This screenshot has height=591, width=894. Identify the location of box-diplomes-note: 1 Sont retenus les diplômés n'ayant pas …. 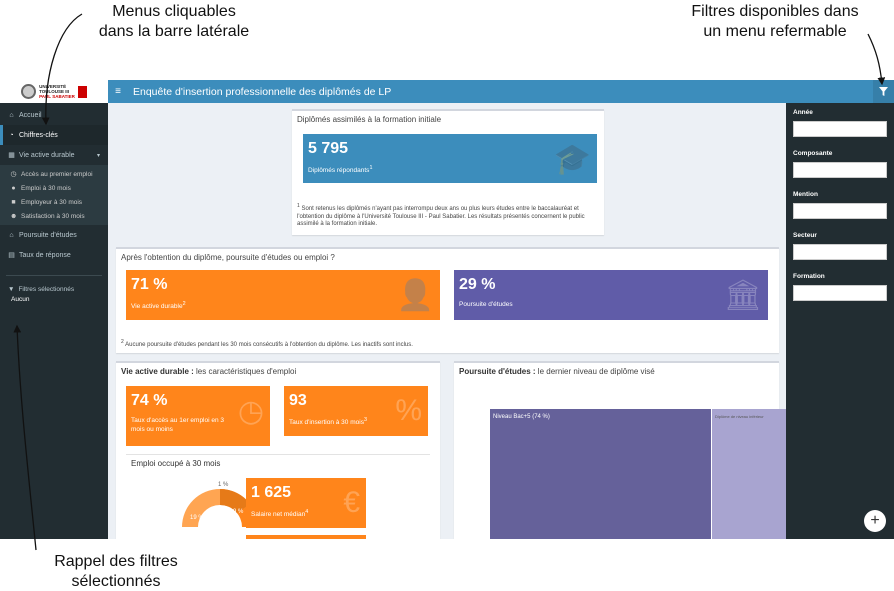
(448, 216).